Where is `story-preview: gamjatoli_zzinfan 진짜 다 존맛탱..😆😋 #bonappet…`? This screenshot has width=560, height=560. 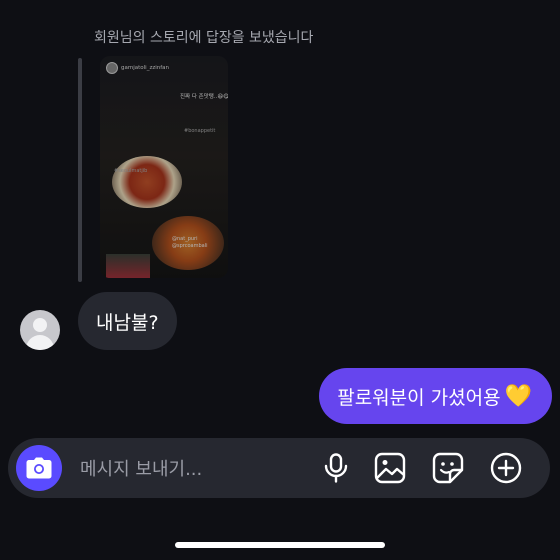
story-preview: gamjatoli_zzinfan 진짜 다 존맛탱..😆😋 #bonappet… is located at coordinates (164, 167).